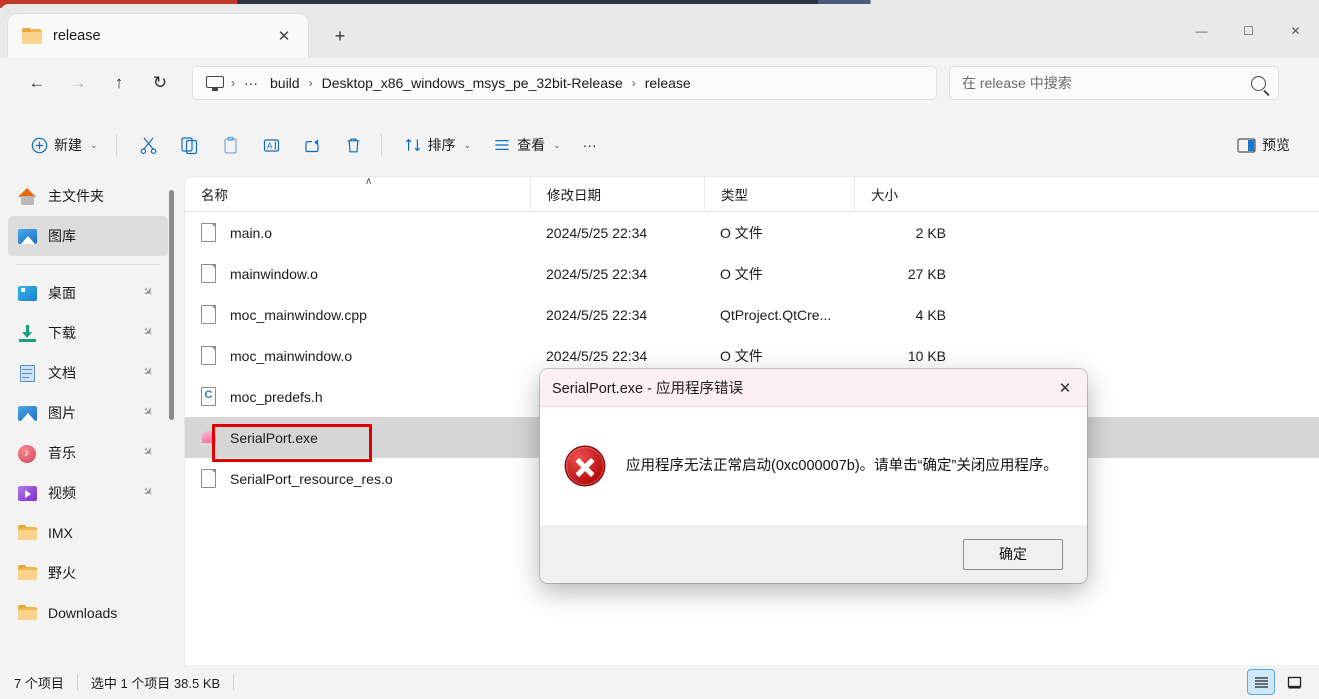 The width and height of the screenshot is (1319, 699). Describe the element at coordinates (734, 195) in the screenshot. I see `column-header-label: 类型` at that location.